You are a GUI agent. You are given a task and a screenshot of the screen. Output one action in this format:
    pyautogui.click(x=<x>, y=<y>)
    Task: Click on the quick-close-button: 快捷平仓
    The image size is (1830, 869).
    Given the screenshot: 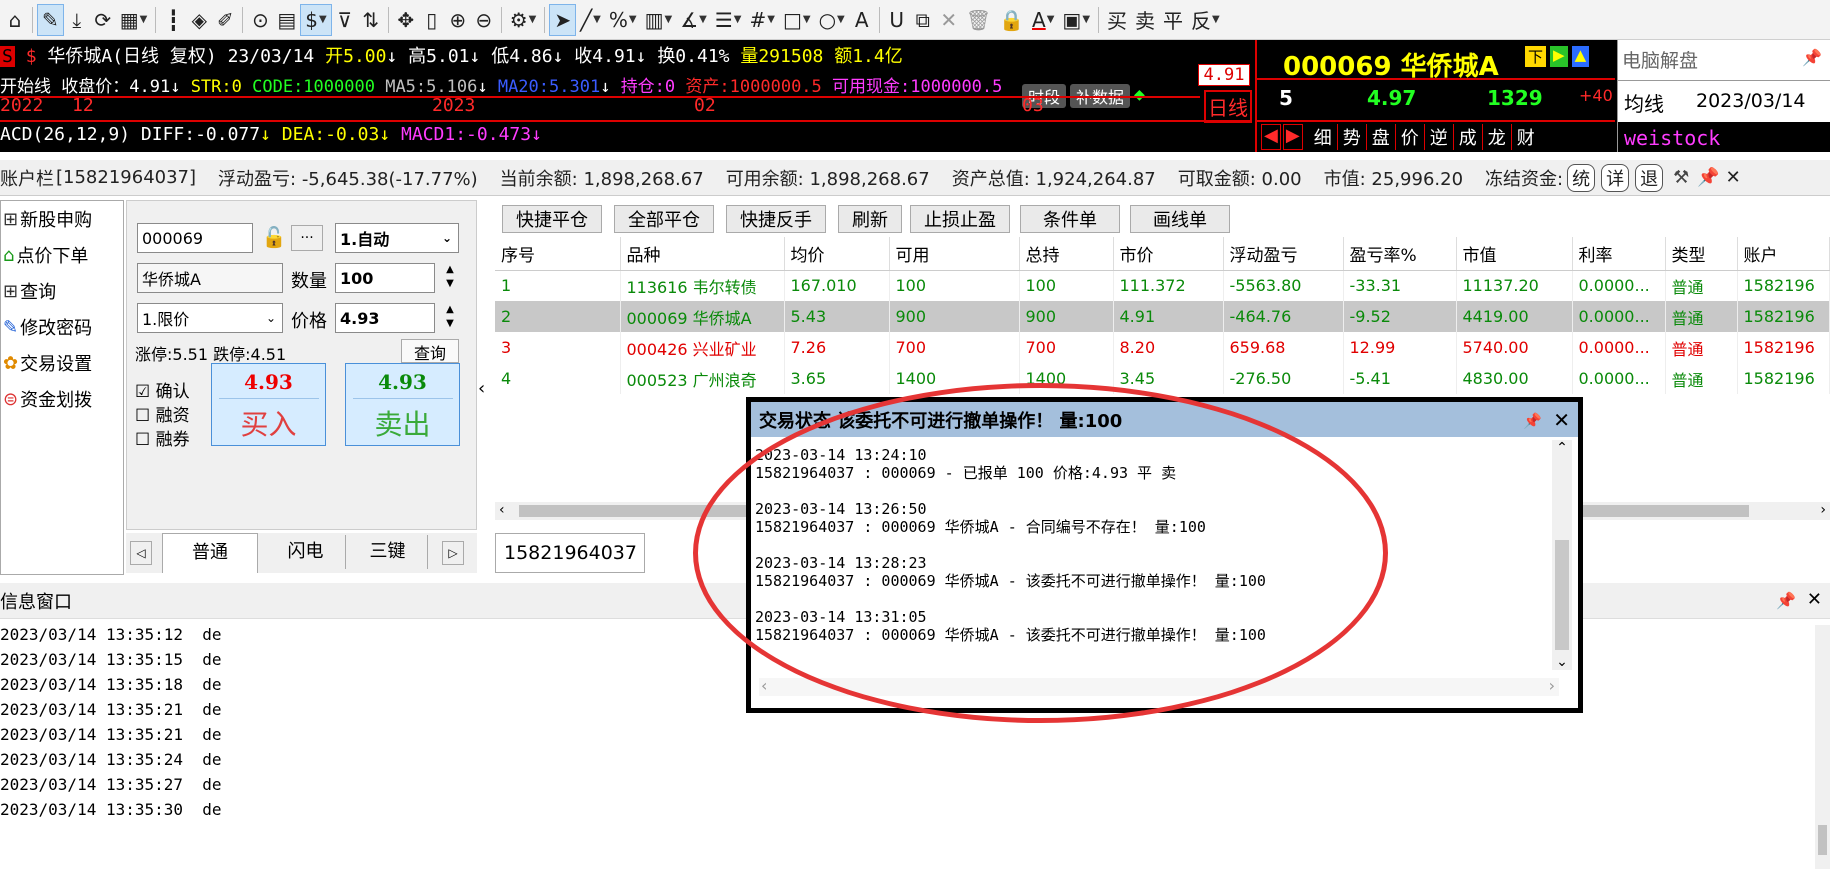 What is the action you would take?
    pyautogui.click(x=552, y=219)
    